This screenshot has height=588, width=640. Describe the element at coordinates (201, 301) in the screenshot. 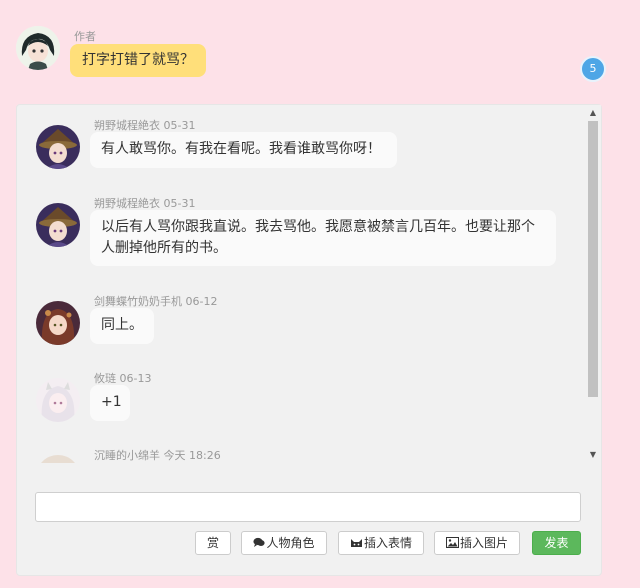

I see `reply-date: 06-12` at that location.